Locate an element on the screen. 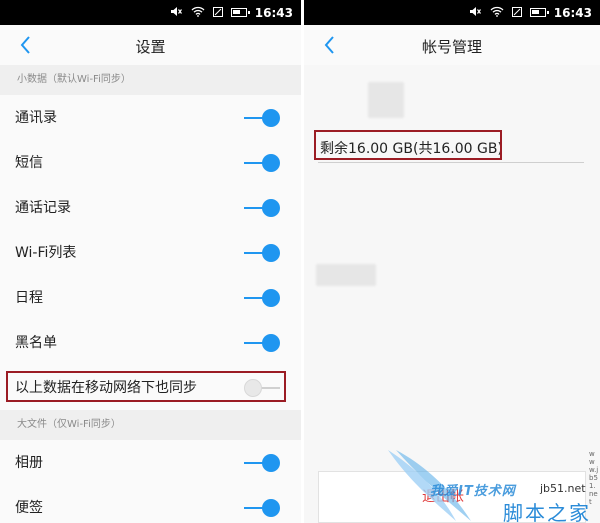  row-label: Wi-Fi列表 is located at coordinates (46, 253).